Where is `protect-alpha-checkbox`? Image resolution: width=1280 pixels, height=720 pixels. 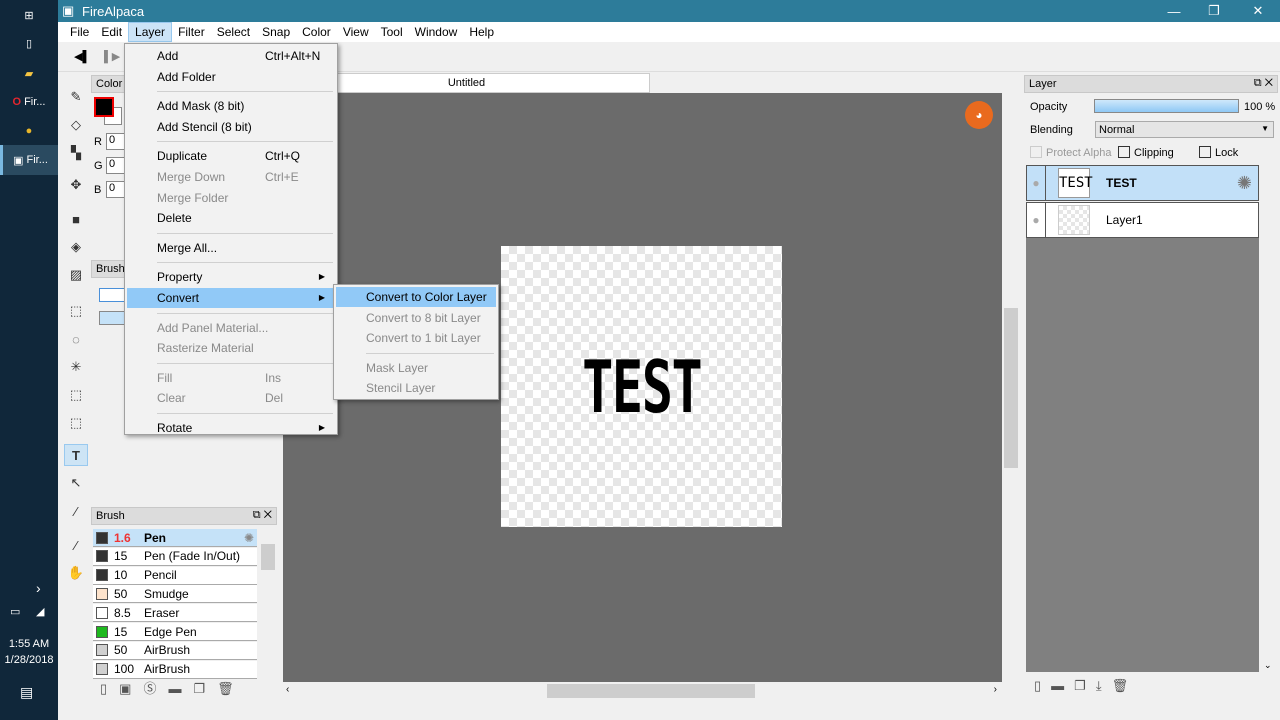 protect-alpha-checkbox is located at coordinates (1036, 152).